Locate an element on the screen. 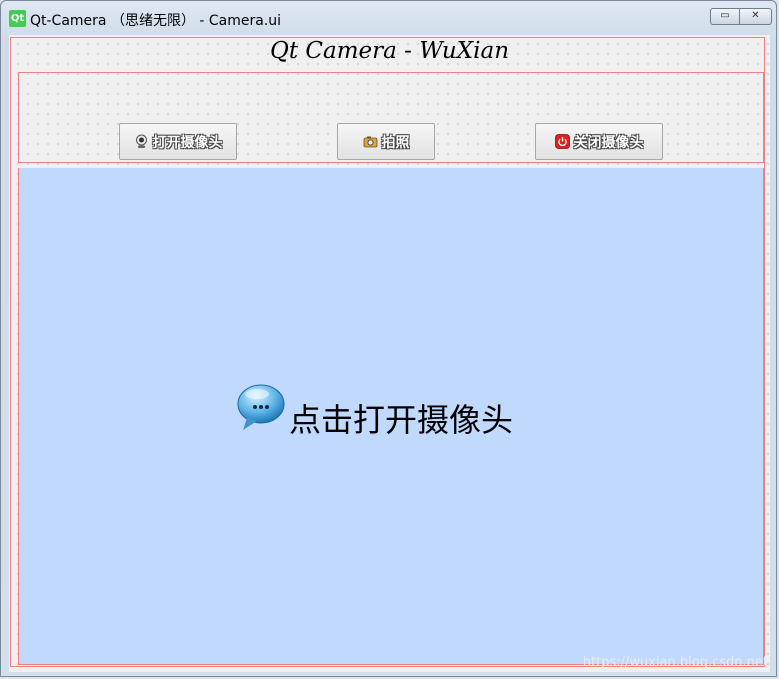 This screenshot has height=679, width=779. webcam-icon is located at coordinates (141, 141).